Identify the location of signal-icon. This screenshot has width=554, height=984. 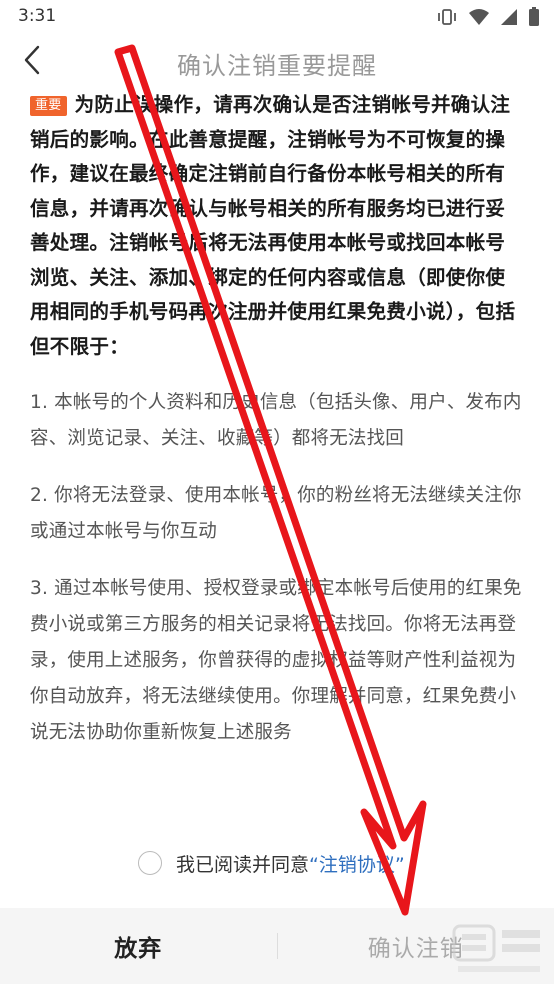
(509, 17).